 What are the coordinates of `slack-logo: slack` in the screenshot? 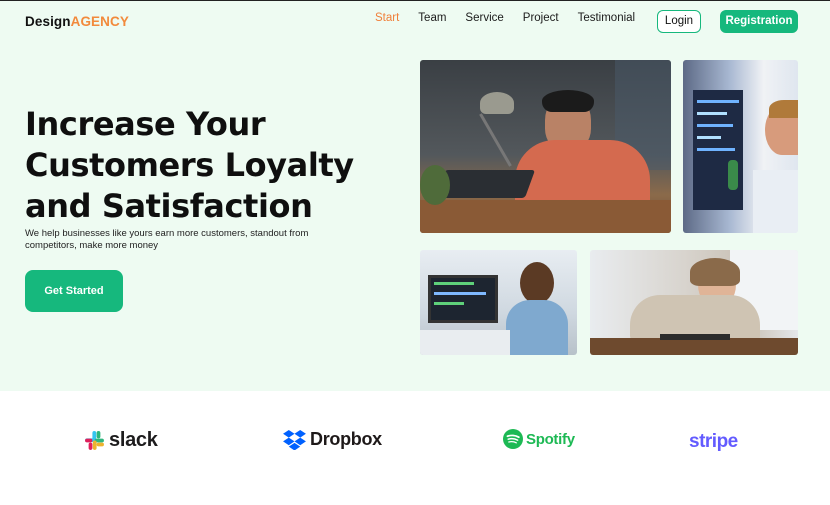 It's located at (121, 440).